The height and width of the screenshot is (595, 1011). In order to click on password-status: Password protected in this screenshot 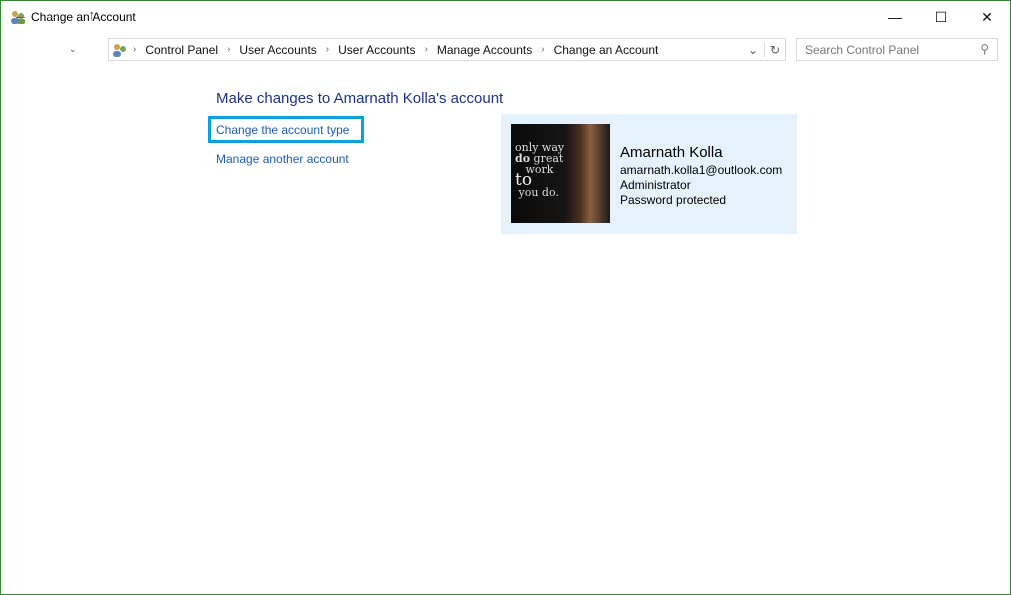, I will do `click(673, 200)`.